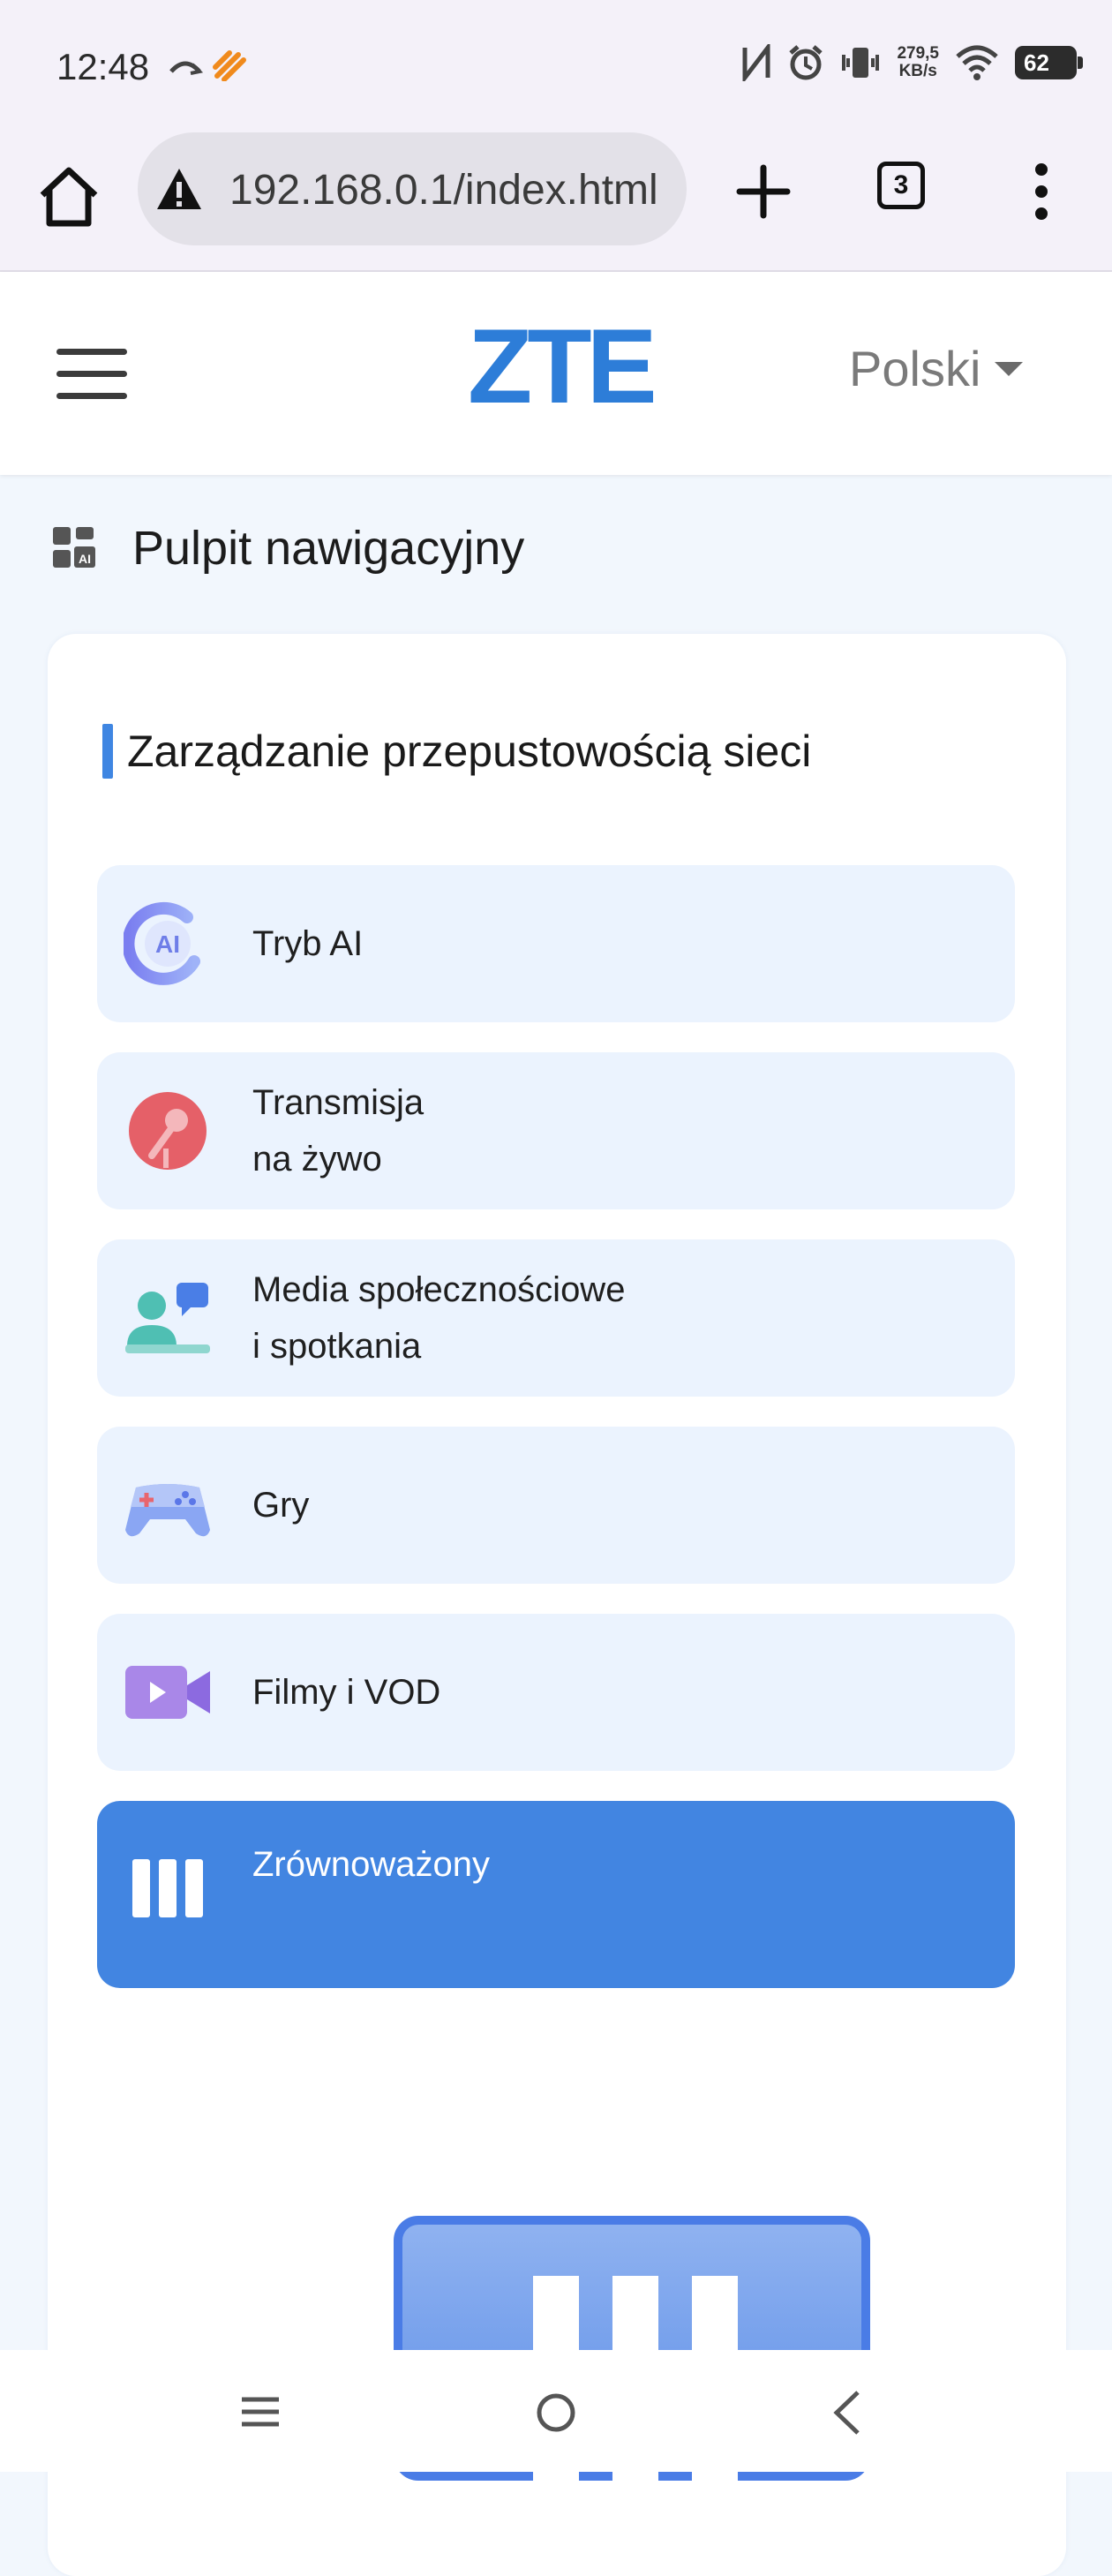 Image resolution: width=1112 pixels, height=2576 pixels. I want to click on dashboard-ai-icon: AI, so click(74, 547).